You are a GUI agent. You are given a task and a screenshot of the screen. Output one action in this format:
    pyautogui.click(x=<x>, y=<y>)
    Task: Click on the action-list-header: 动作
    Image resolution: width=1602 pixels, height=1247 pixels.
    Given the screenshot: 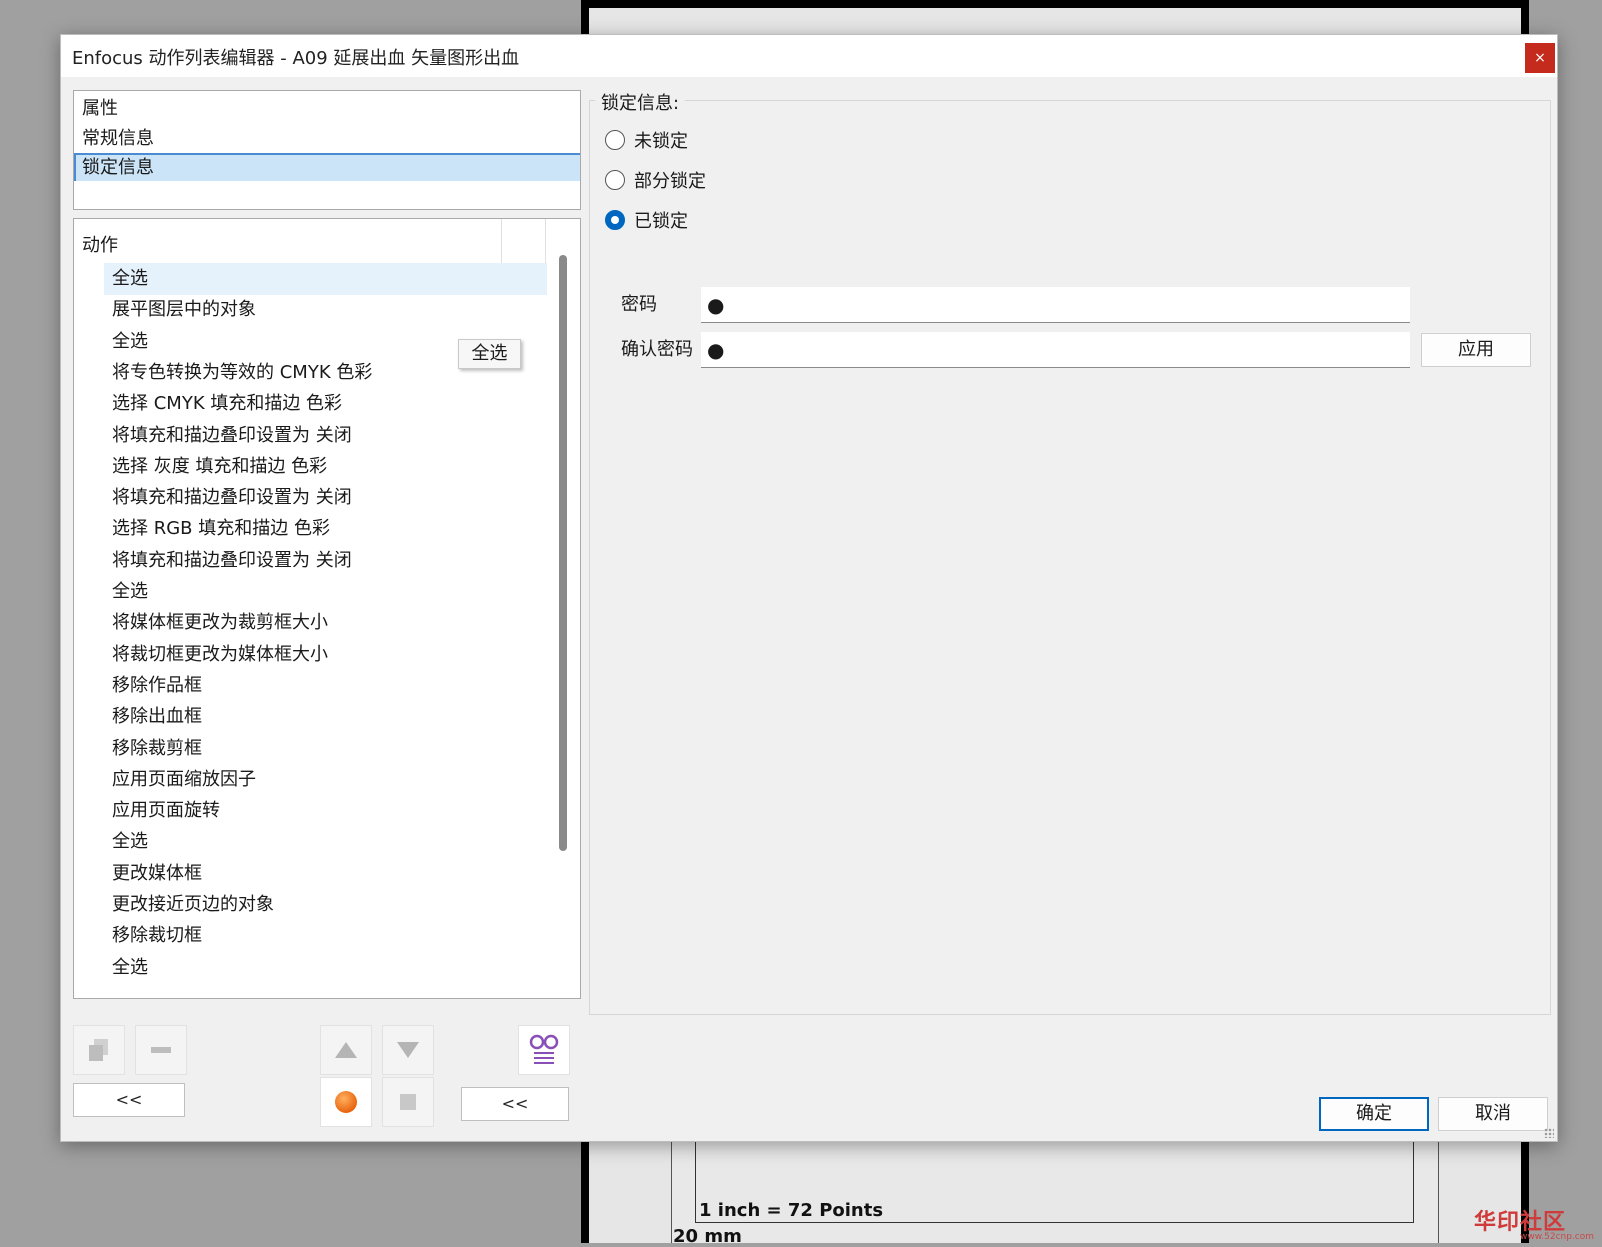 What is the action you would take?
    pyautogui.click(x=100, y=245)
    